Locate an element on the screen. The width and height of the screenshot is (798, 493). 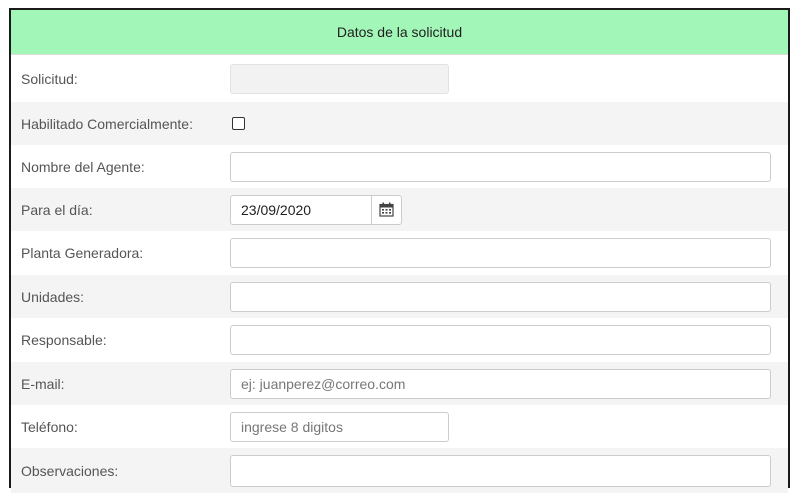
calendar-button is located at coordinates (387, 209).